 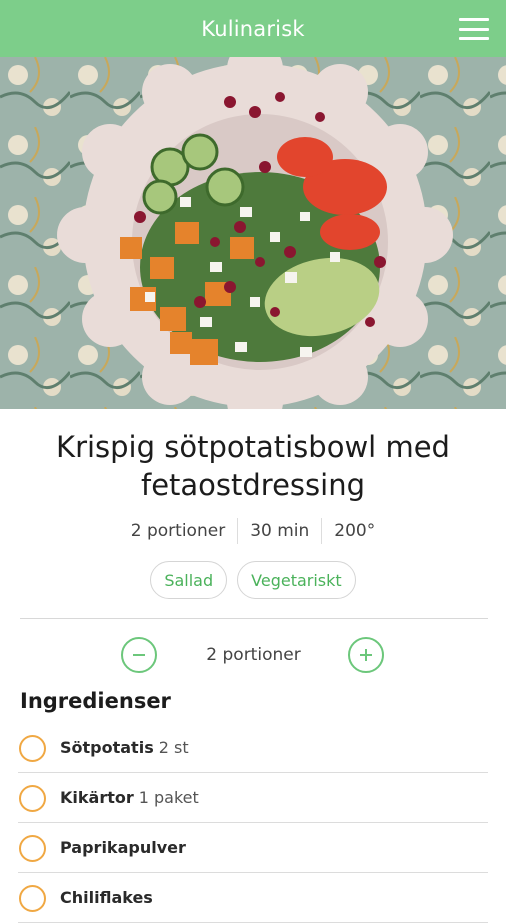 I want to click on ingredient-amount: 2 st, so click(x=173, y=747).